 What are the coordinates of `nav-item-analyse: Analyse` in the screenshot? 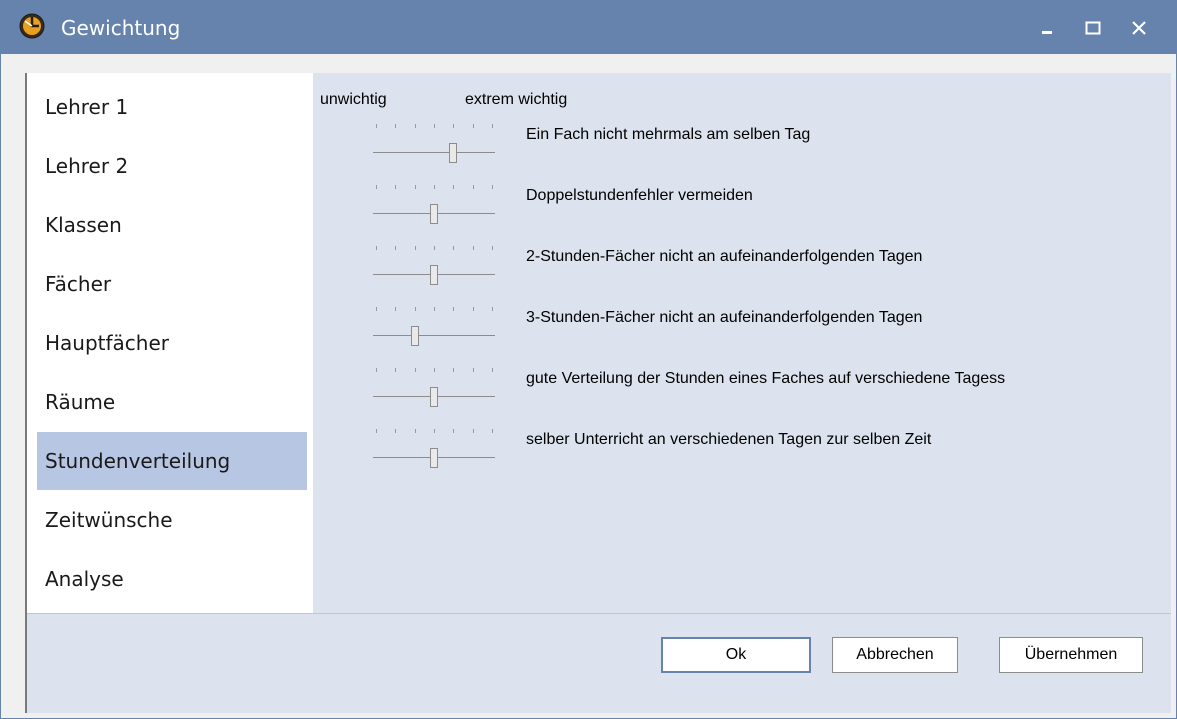 It's located at (172, 579).